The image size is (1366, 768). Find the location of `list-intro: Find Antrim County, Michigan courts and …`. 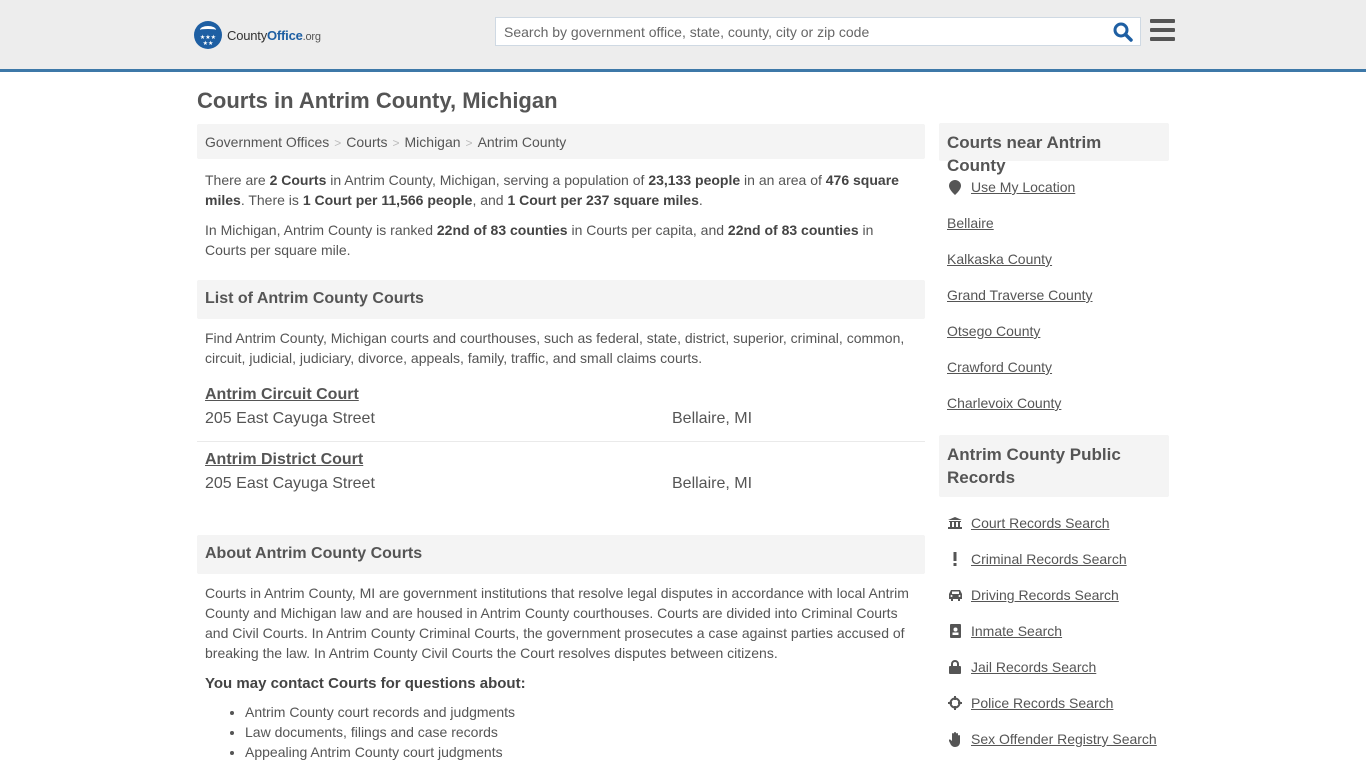

list-intro: Find Antrim County, Michigan courts and … is located at coordinates (555, 348).